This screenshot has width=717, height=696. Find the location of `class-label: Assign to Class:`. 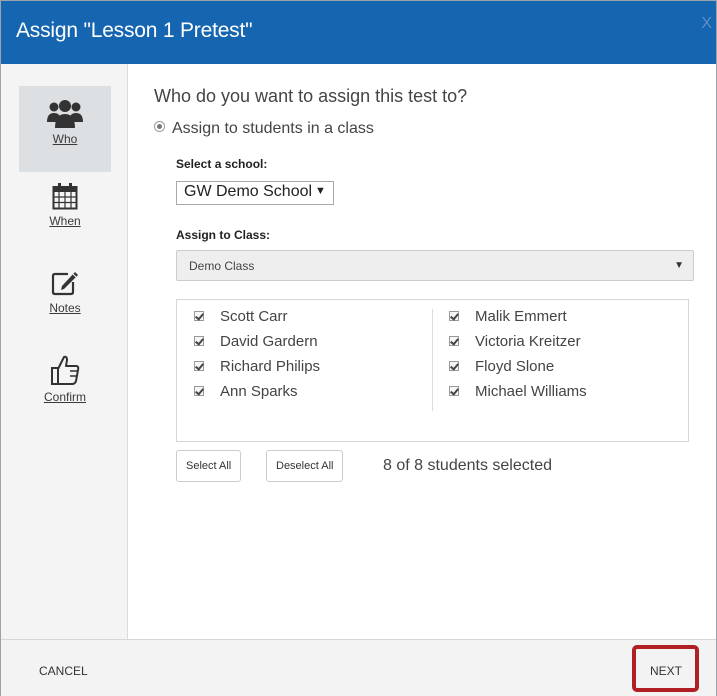

class-label: Assign to Class: is located at coordinates (223, 235).